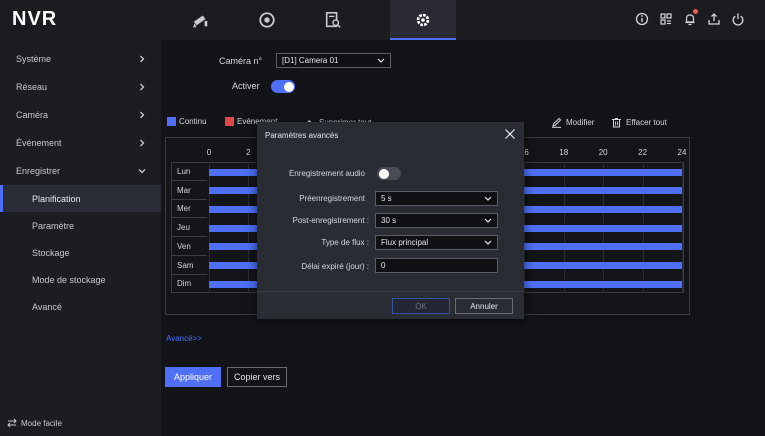 The height and width of the screenshot is (436, 765). What do you see at coordinates (35, 19) in the screenshot?
I see `brand-logo: NVR` at bounding box center [35, 19].